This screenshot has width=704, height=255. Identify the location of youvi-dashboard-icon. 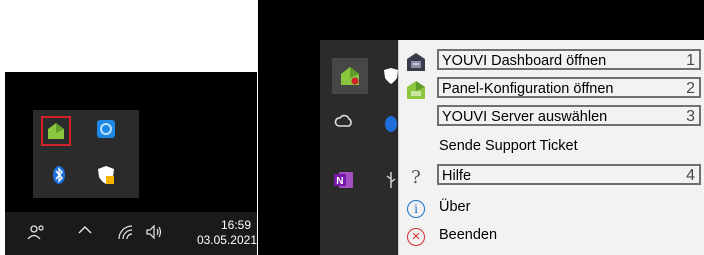
(416, 62).